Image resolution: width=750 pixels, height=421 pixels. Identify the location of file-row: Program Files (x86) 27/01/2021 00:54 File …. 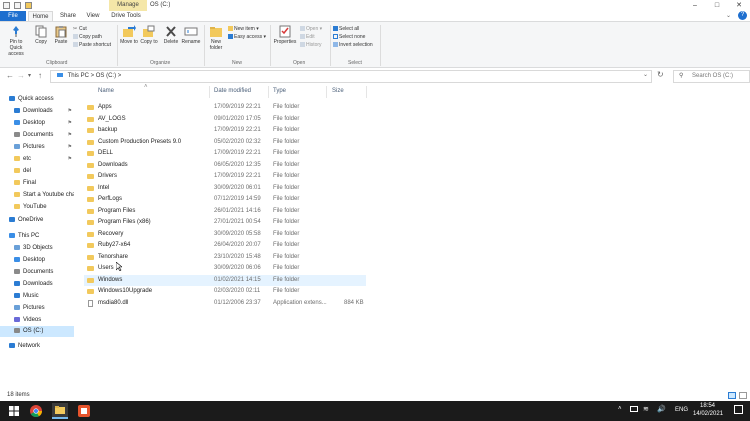
(225, 222).